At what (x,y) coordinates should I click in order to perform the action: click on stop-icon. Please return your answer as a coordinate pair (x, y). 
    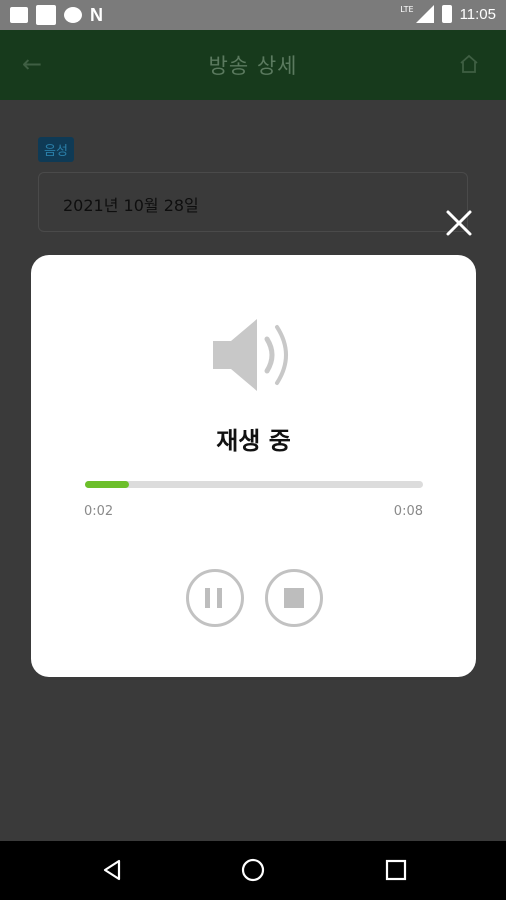
    Looking at the image, I should click on (294, 598).